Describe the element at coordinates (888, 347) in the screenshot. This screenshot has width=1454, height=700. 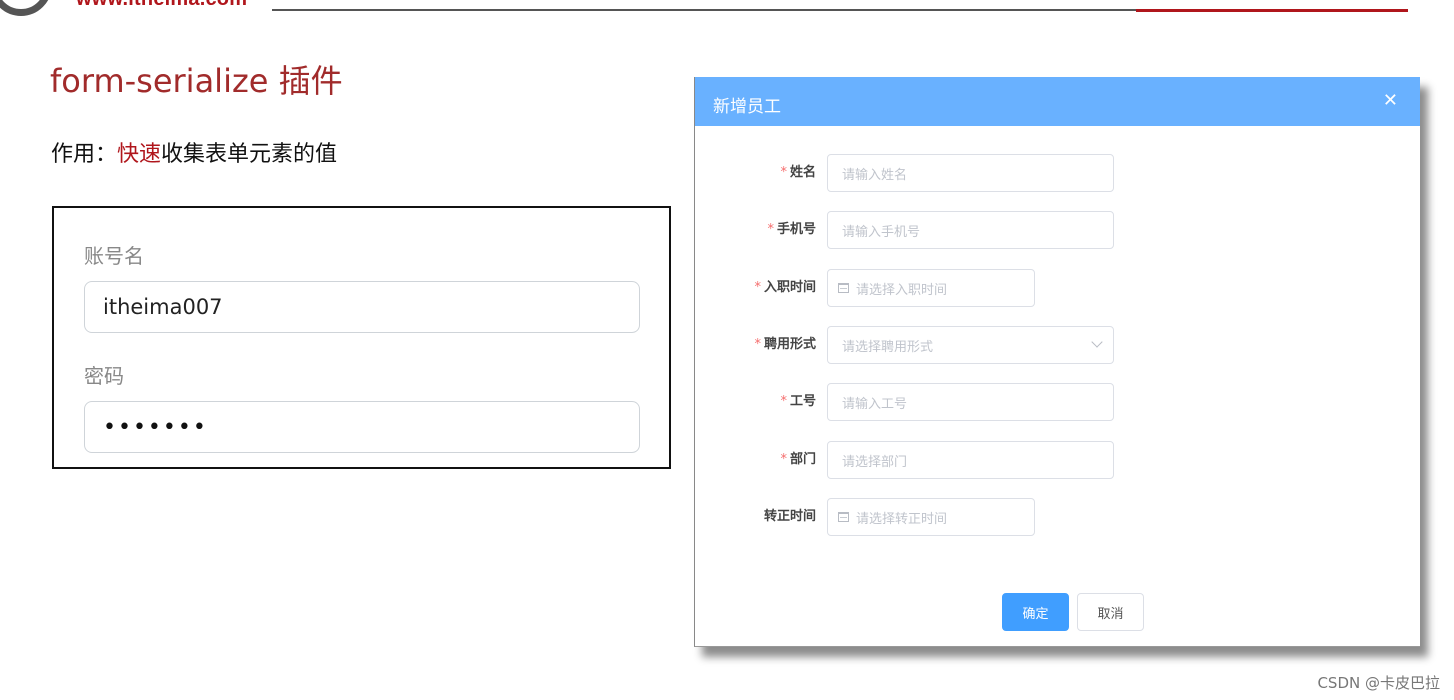
I see `employment-type-placeholder: 请选择聘用形式` at that location.